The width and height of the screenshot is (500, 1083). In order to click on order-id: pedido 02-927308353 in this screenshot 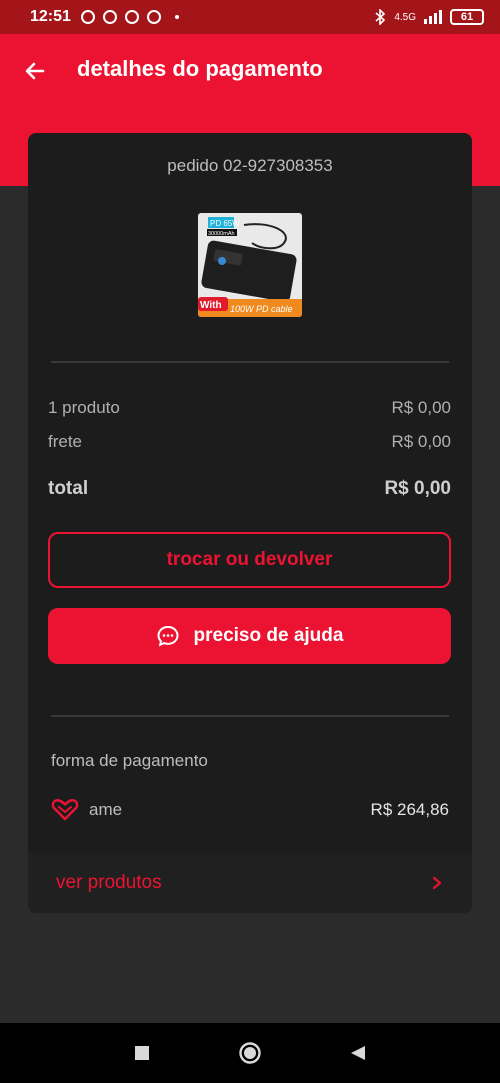, I will do `click(250, 165)`.